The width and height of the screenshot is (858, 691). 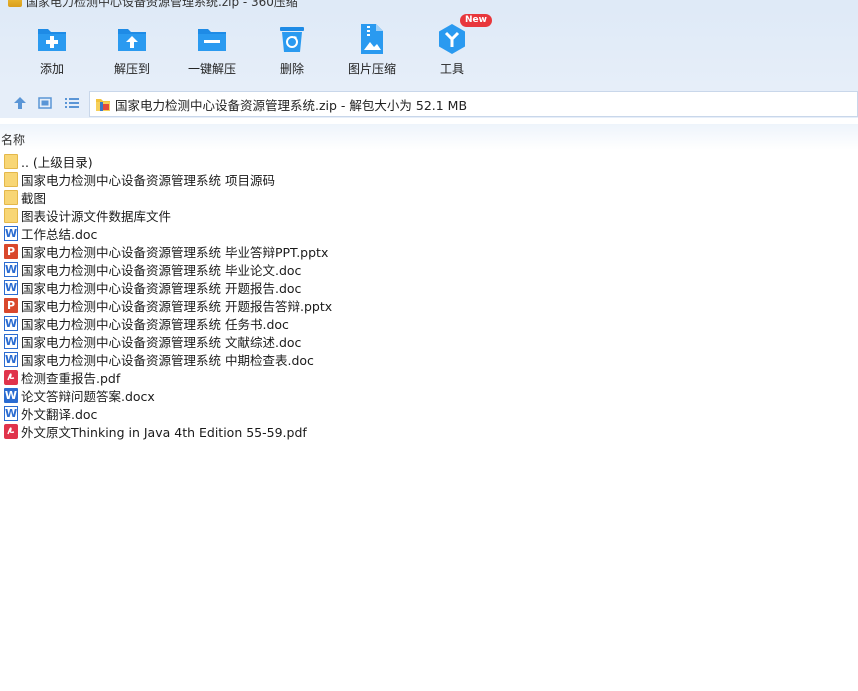 I want to click on app-icon, so click(x=15, y=3).